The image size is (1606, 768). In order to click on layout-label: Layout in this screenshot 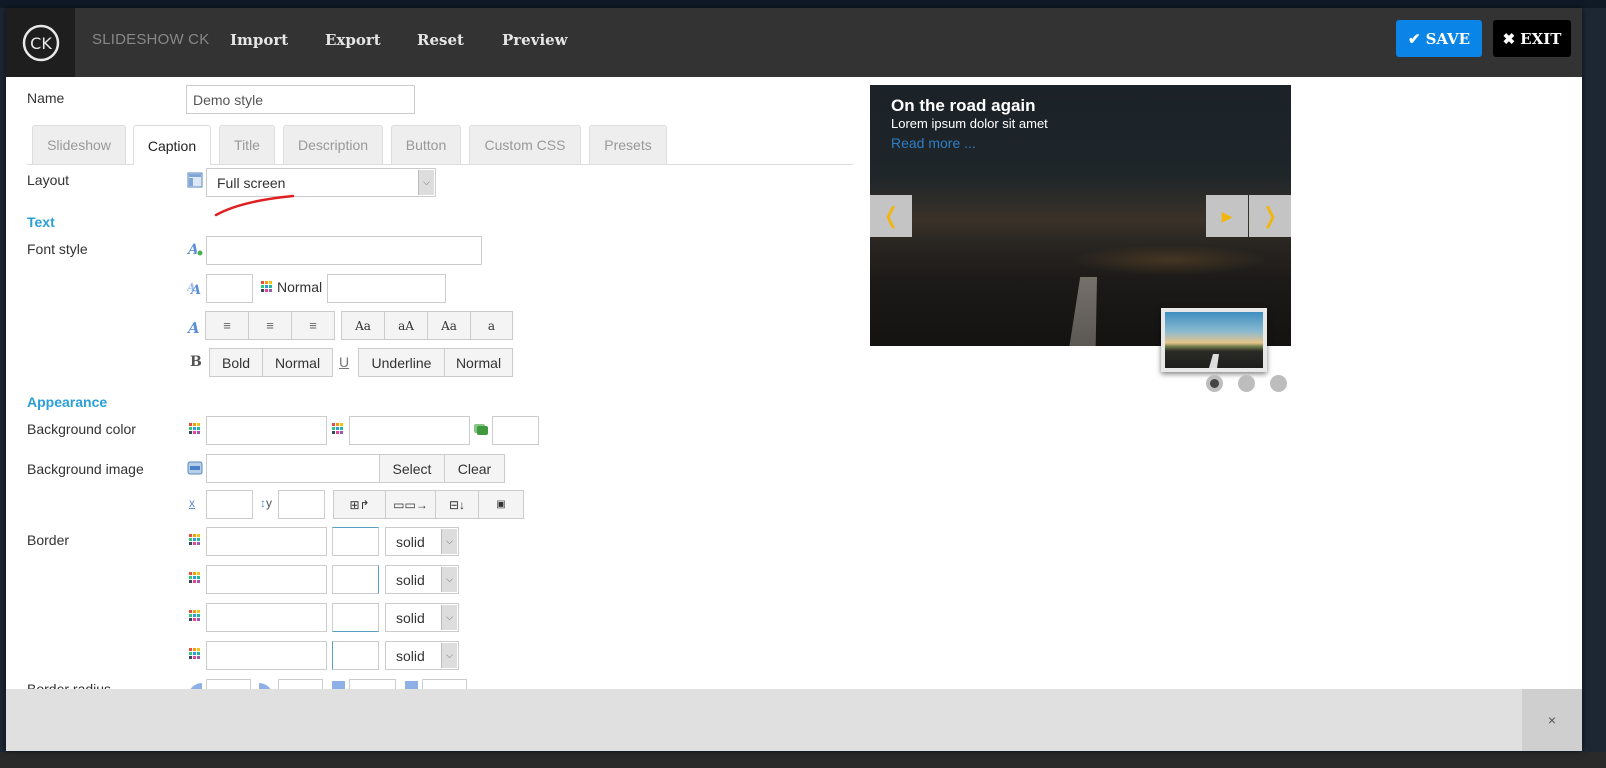, I will do `click(48, 180)`.